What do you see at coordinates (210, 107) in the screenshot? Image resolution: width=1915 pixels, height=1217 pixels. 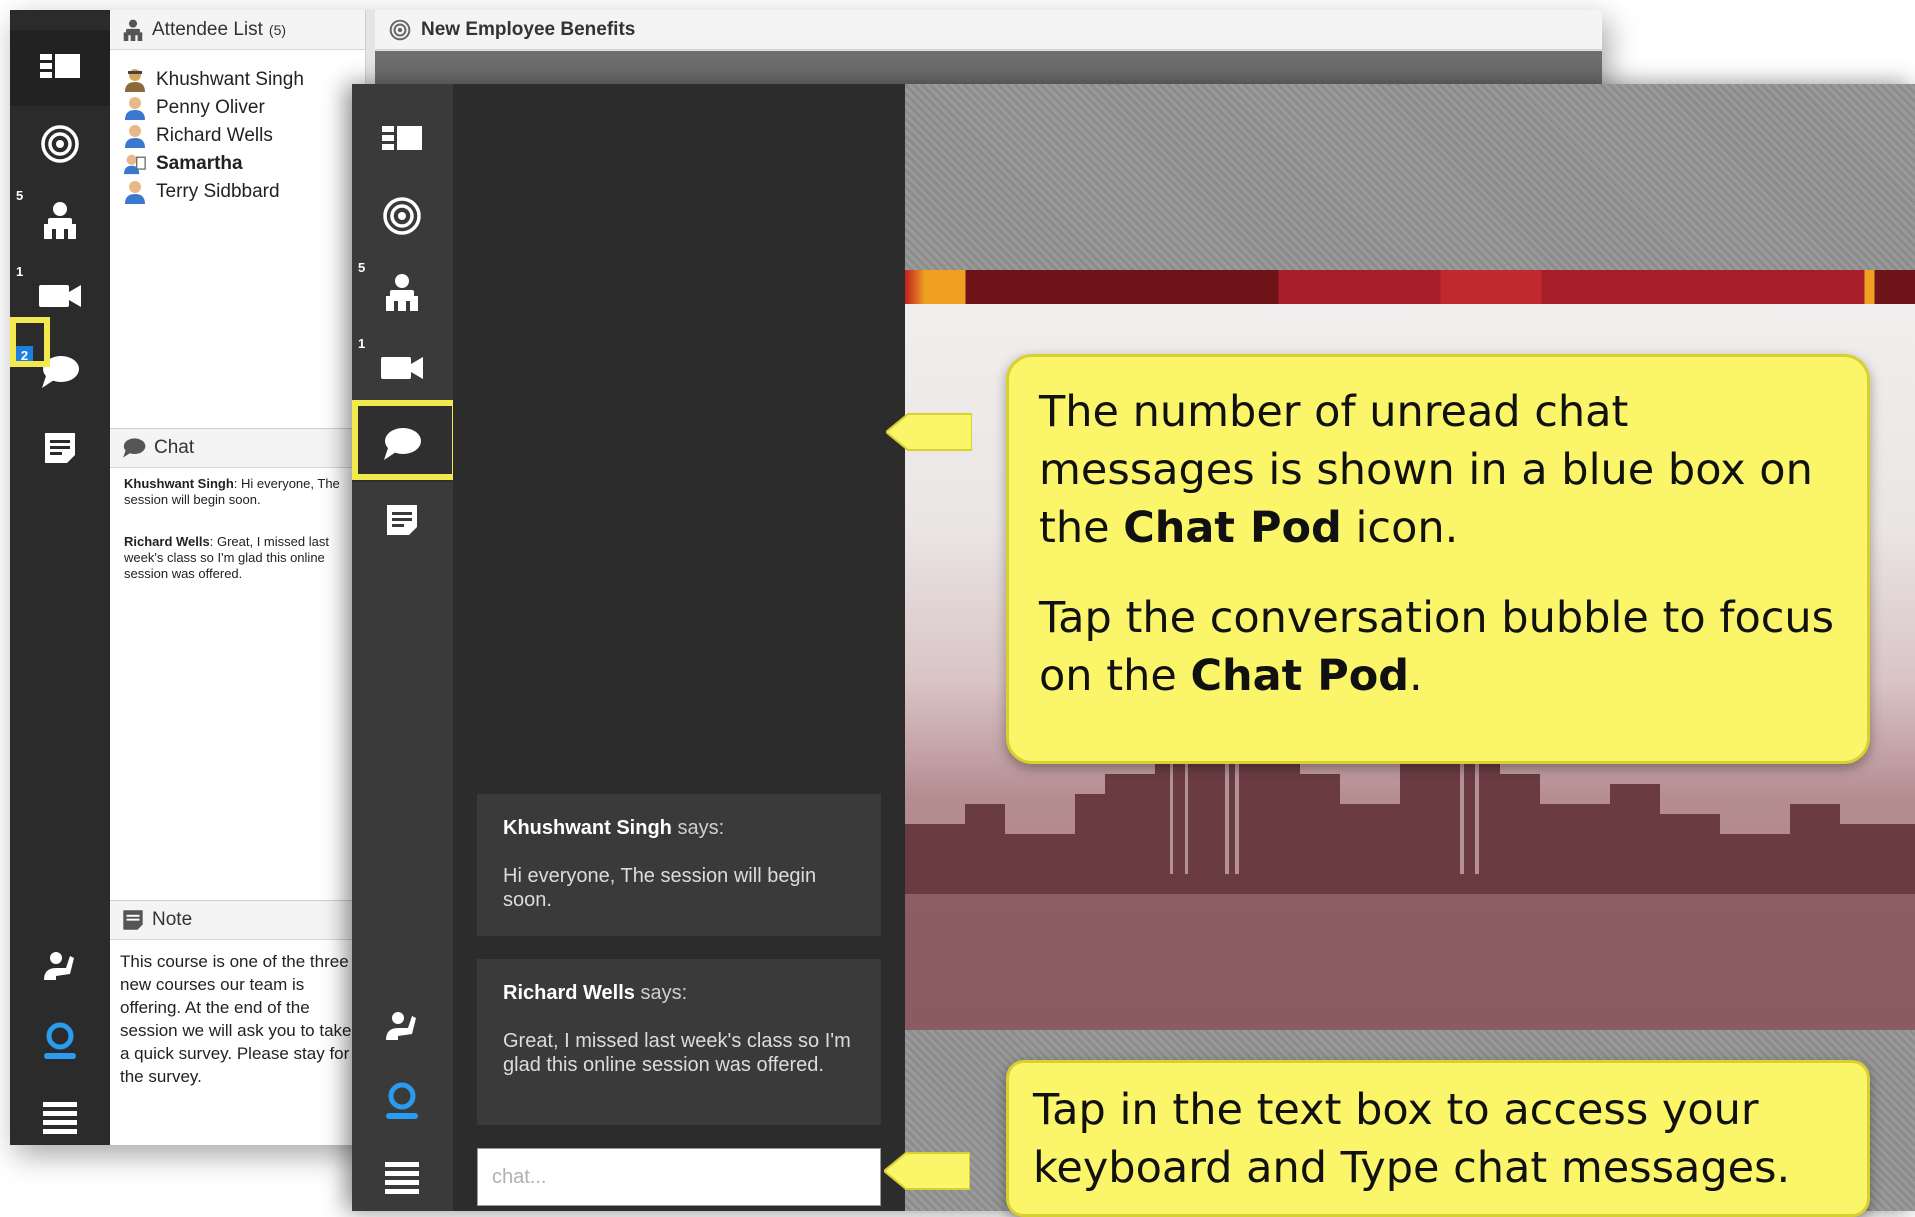 I see `attendee-name: Penny Oliver` at bounding box center [210, 107].